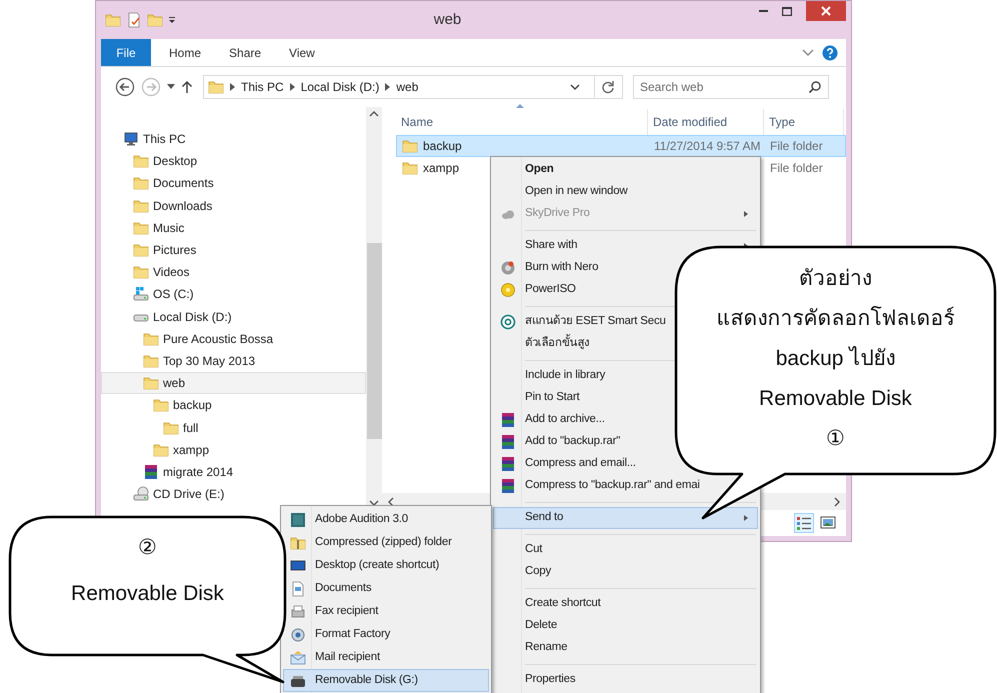 This screenshot has width=997, height=693. What do you see at coordinates (835, 279) in the screenshot?
I see `callout-text: ตัวอย่าง` at bounding box center [835, 279].